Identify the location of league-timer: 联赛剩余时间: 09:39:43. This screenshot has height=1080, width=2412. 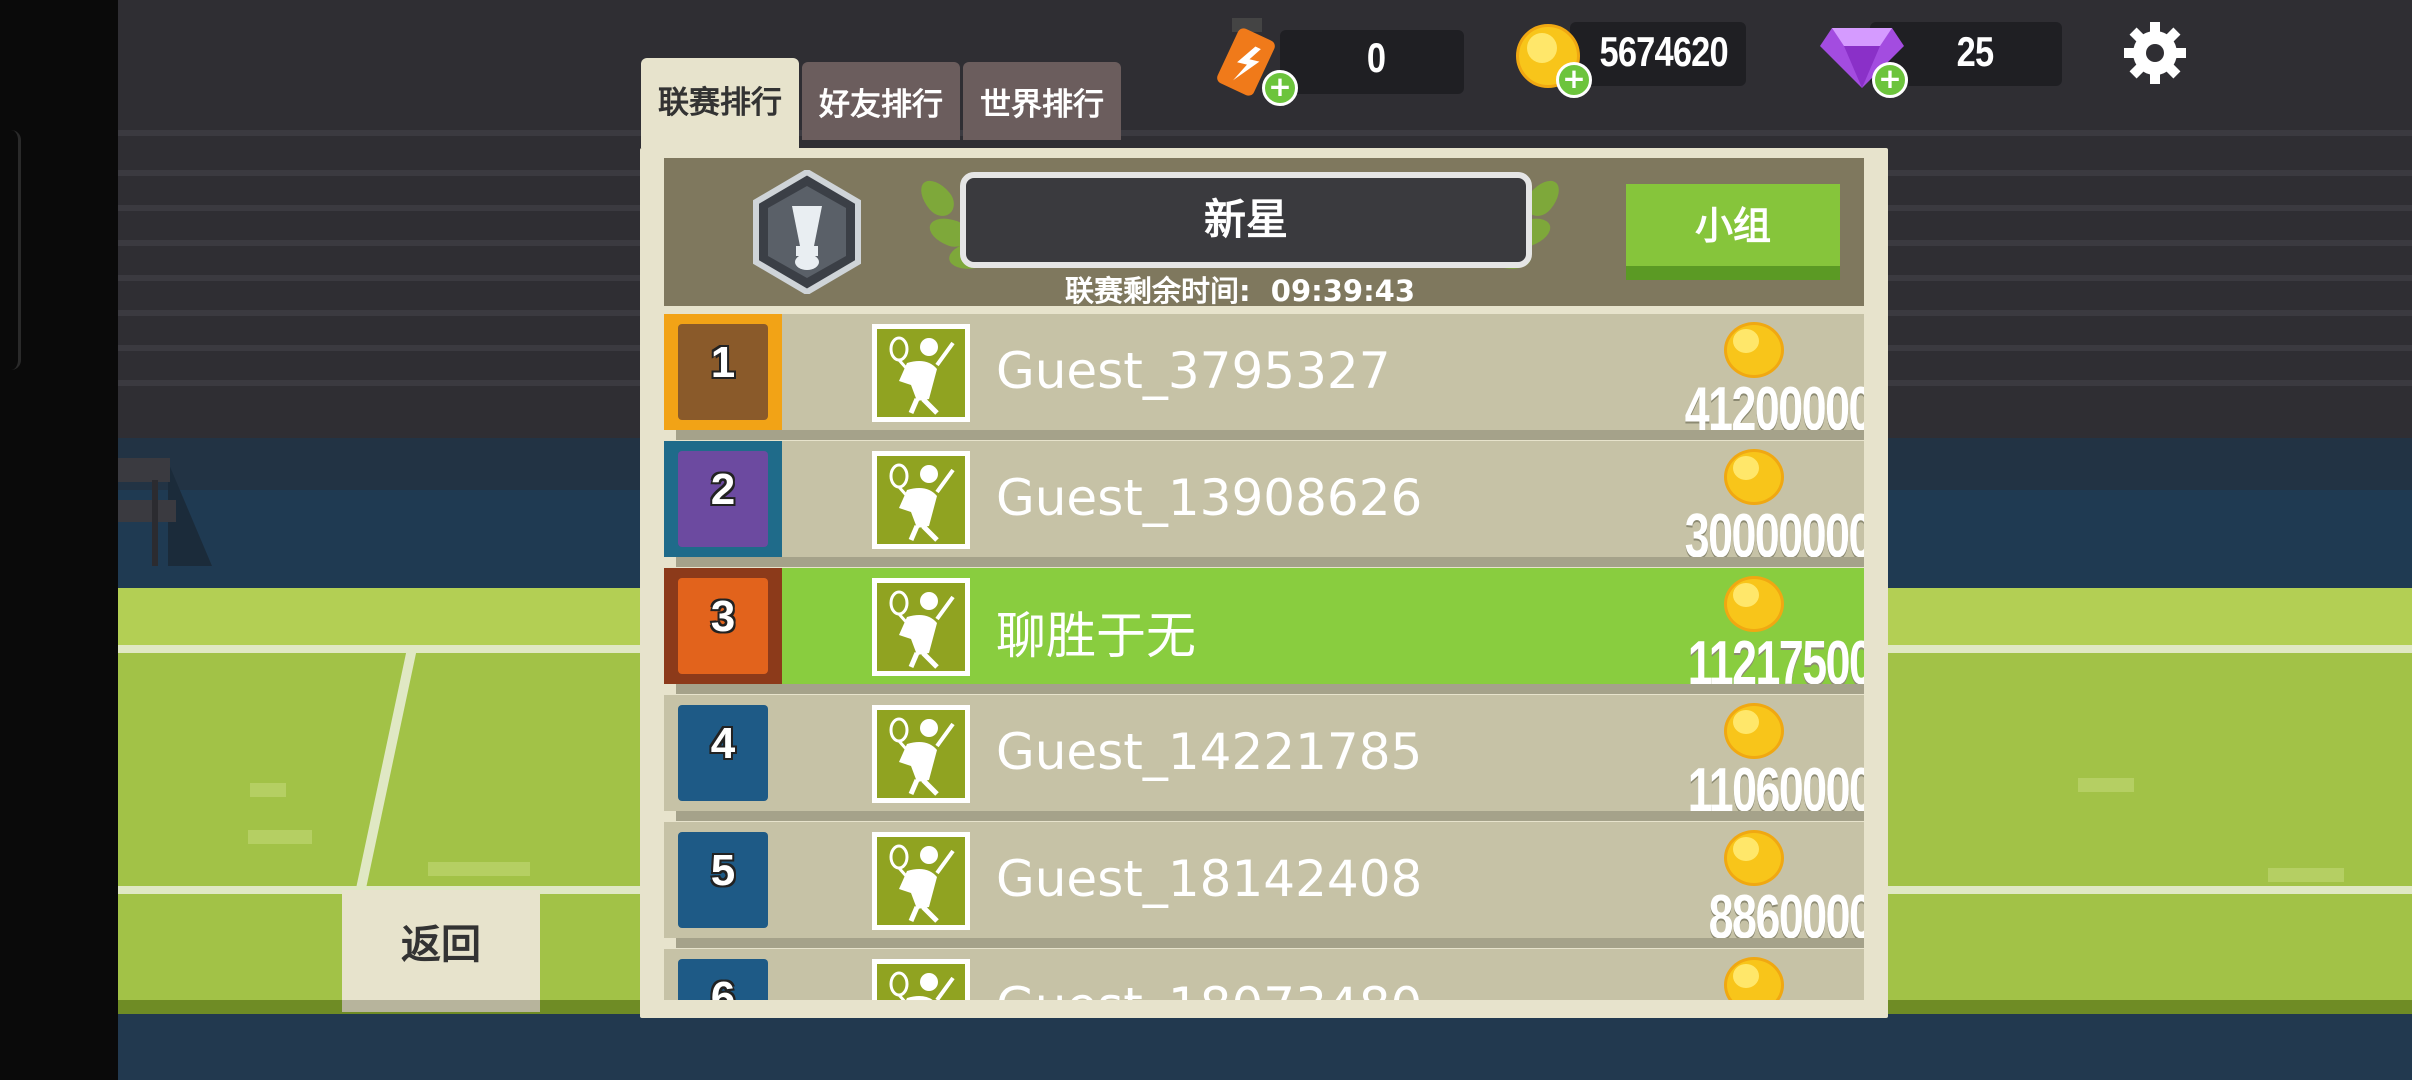
(1240, 289).